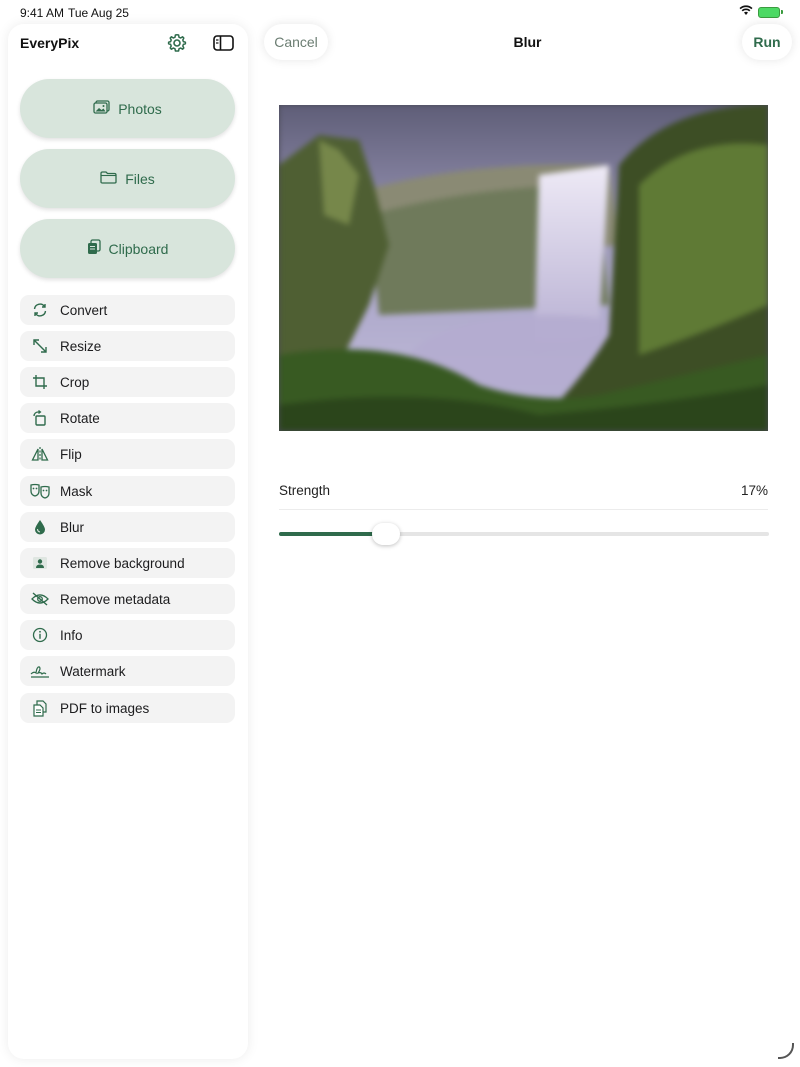  I want to click on person-icon, so click(40, 563).